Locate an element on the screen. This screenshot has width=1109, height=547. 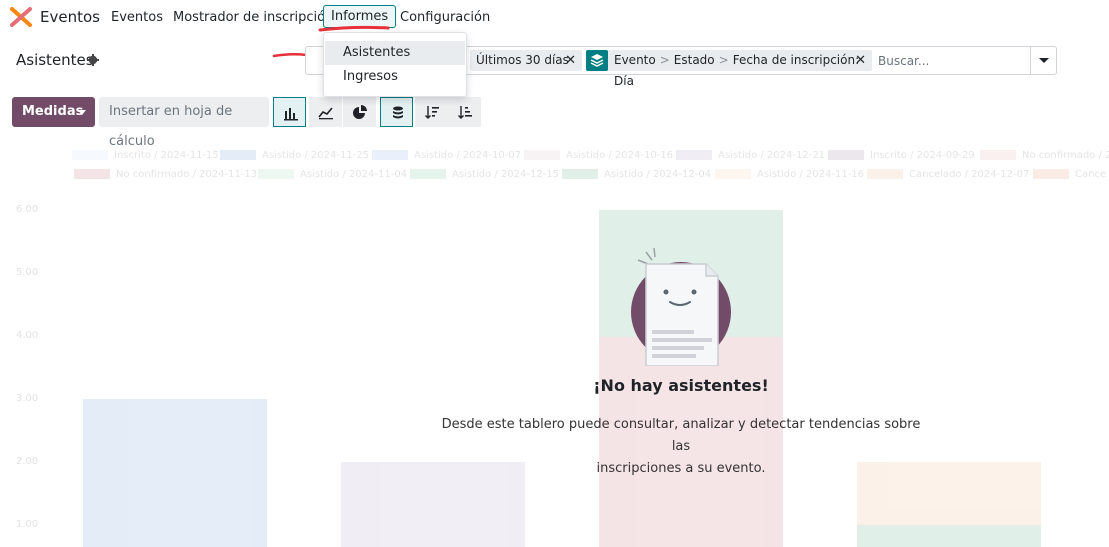
sort-desc-icon is located at coordinates (432, 112).